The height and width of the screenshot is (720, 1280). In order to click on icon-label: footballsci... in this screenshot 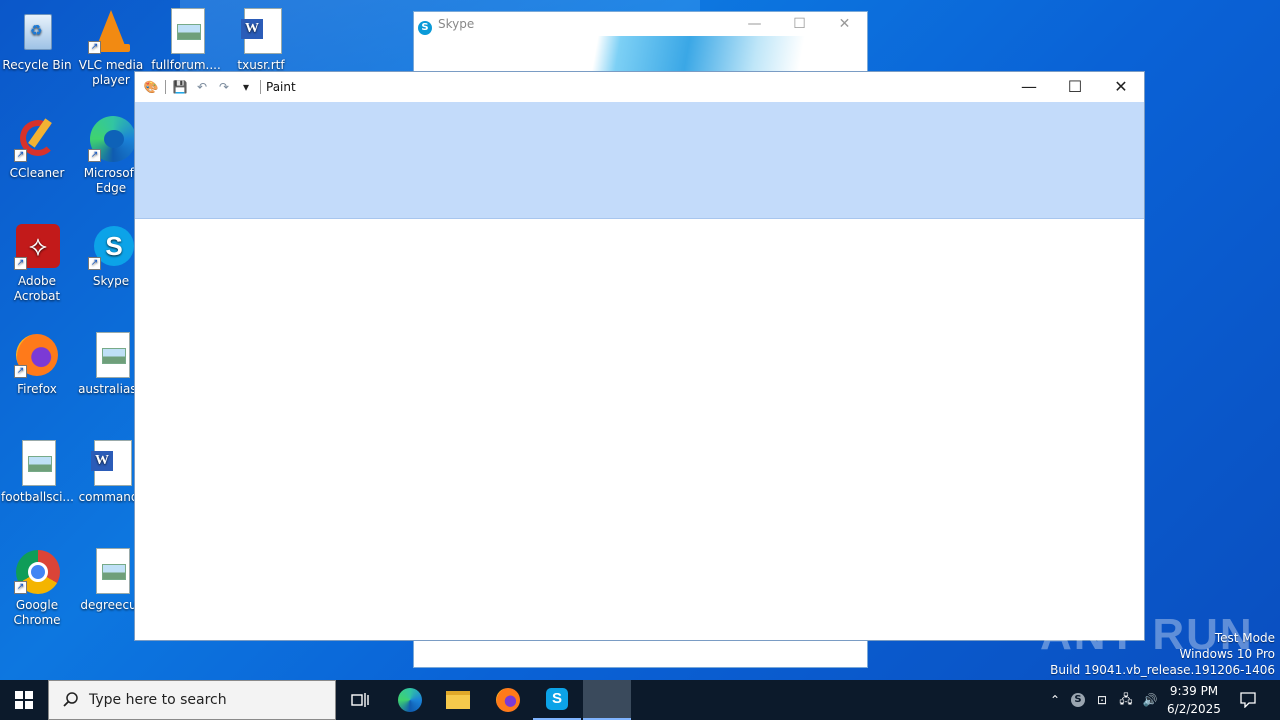, I will do `click(37, 497)`.